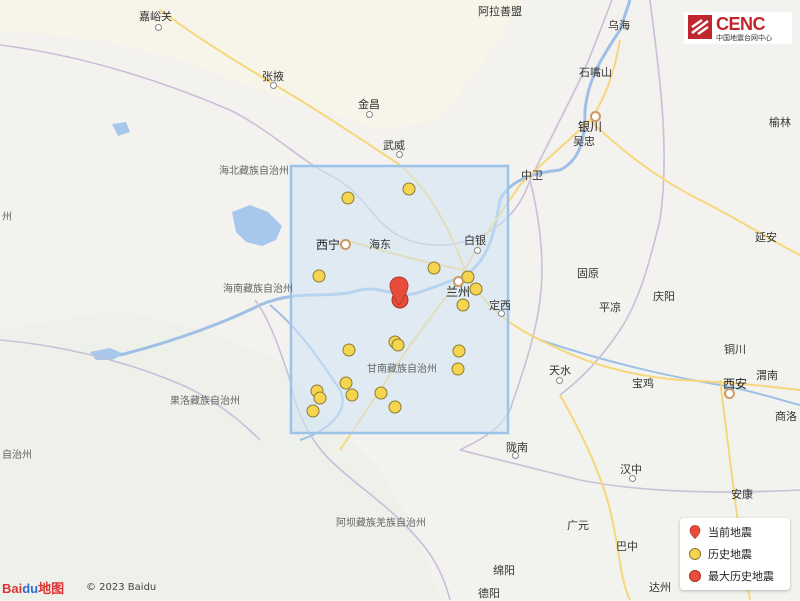 This screenshot has height=601, width=800. What do you see at coordinates (402, 369) in the screenshot?
I see `region-label: 甘南藏族自治州` at bounding box center [402, 369].